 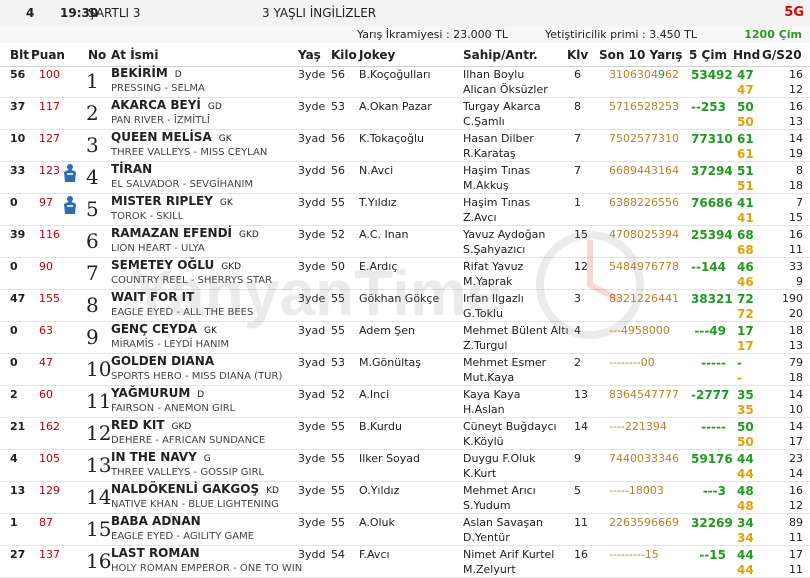 What do you see at coordinates (146, 73) in the screenshot?
I see `horse-name: BEKİRİM D` at bounding box center [146, 73].